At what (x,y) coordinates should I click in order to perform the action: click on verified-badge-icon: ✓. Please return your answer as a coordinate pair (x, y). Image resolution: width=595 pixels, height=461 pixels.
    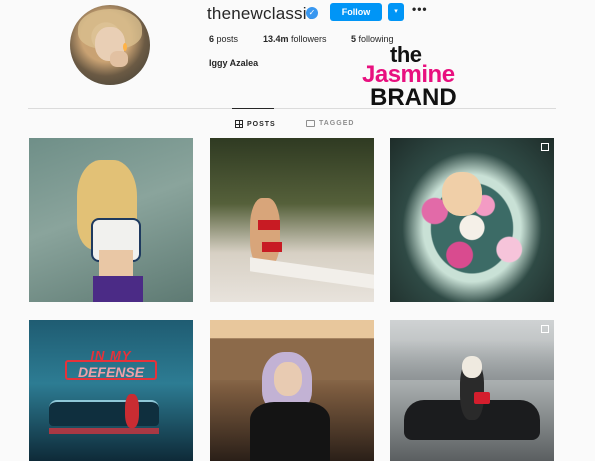
    Looking at the image, I should click on (312, 13).